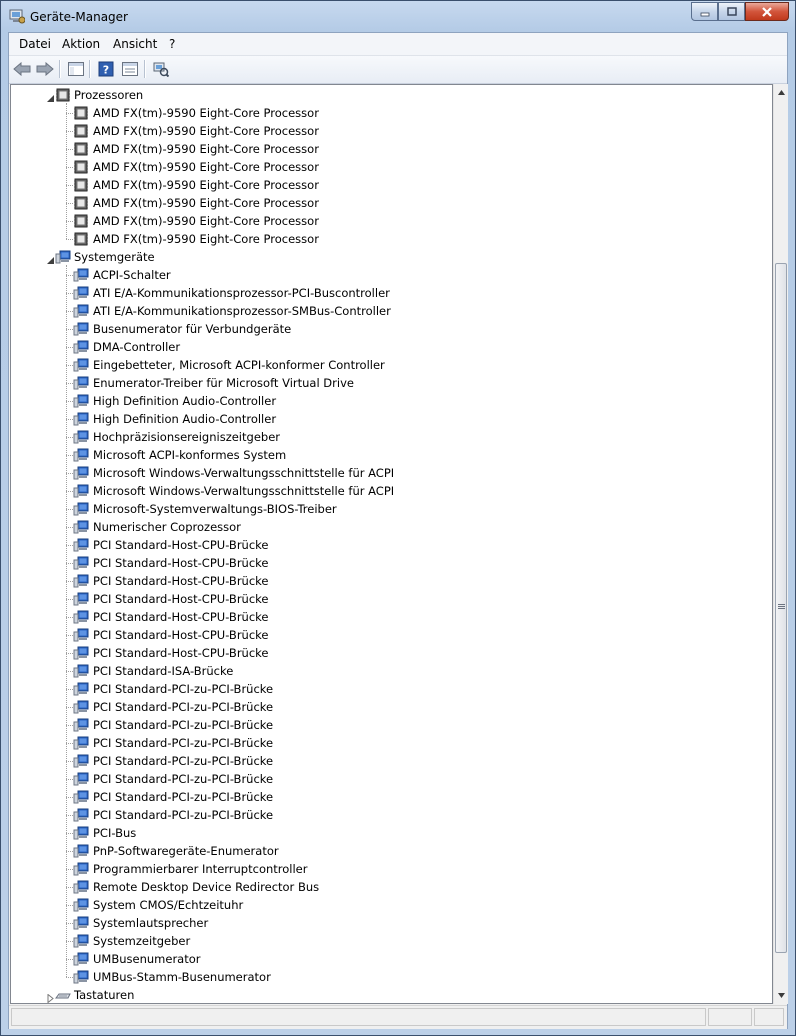 The width and height of the screenshot is (796, 1036). I want to click on menu-datei: Datei, so click(35, 44).